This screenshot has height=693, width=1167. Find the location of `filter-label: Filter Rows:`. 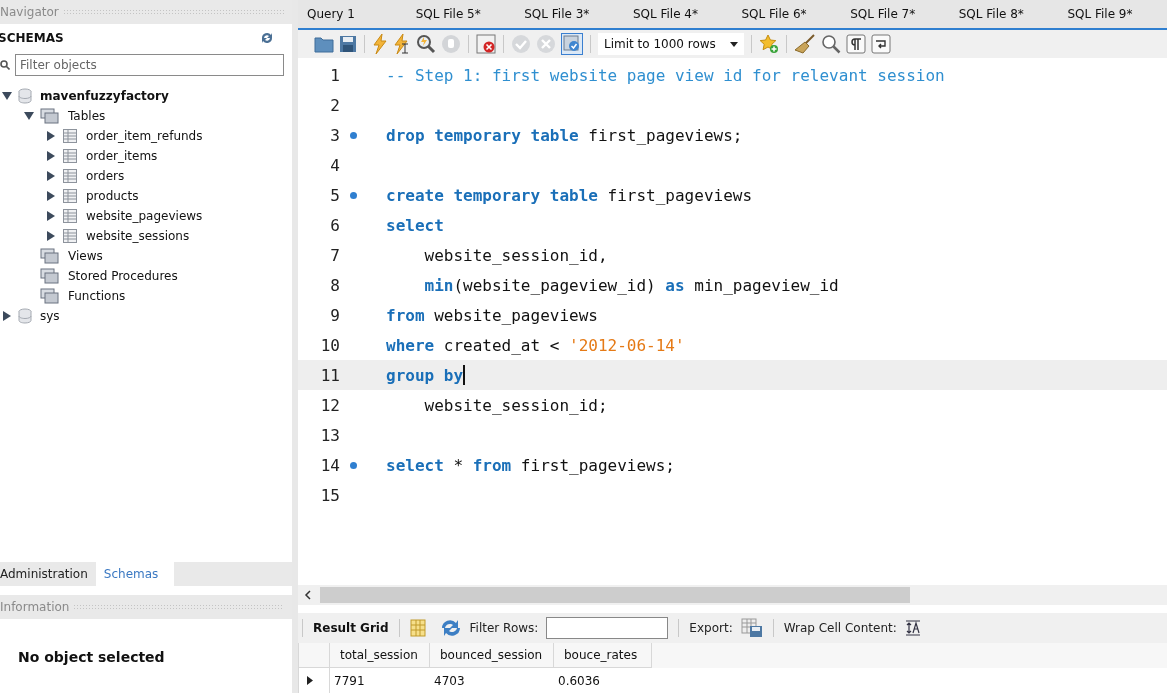

filter-label: Filter Rows: is located at coordinates (504, 628).